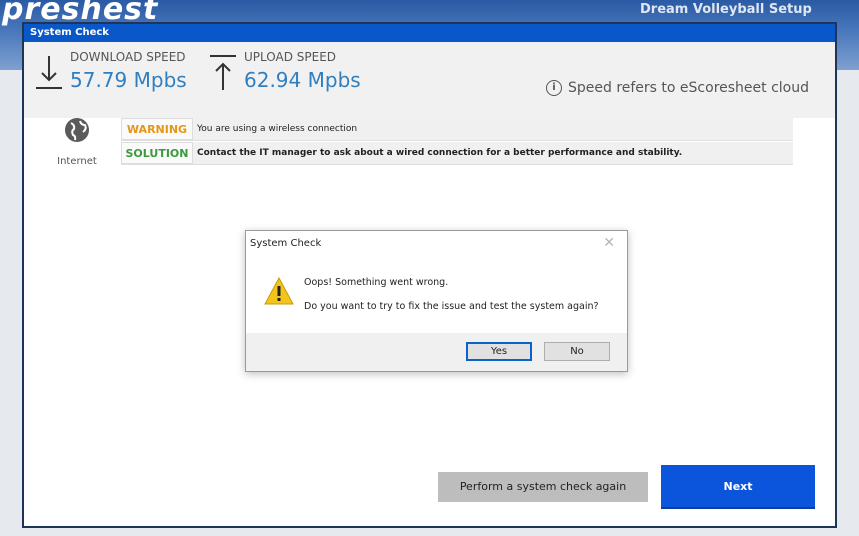  I want to click on no-button: No, so click(577, 351).